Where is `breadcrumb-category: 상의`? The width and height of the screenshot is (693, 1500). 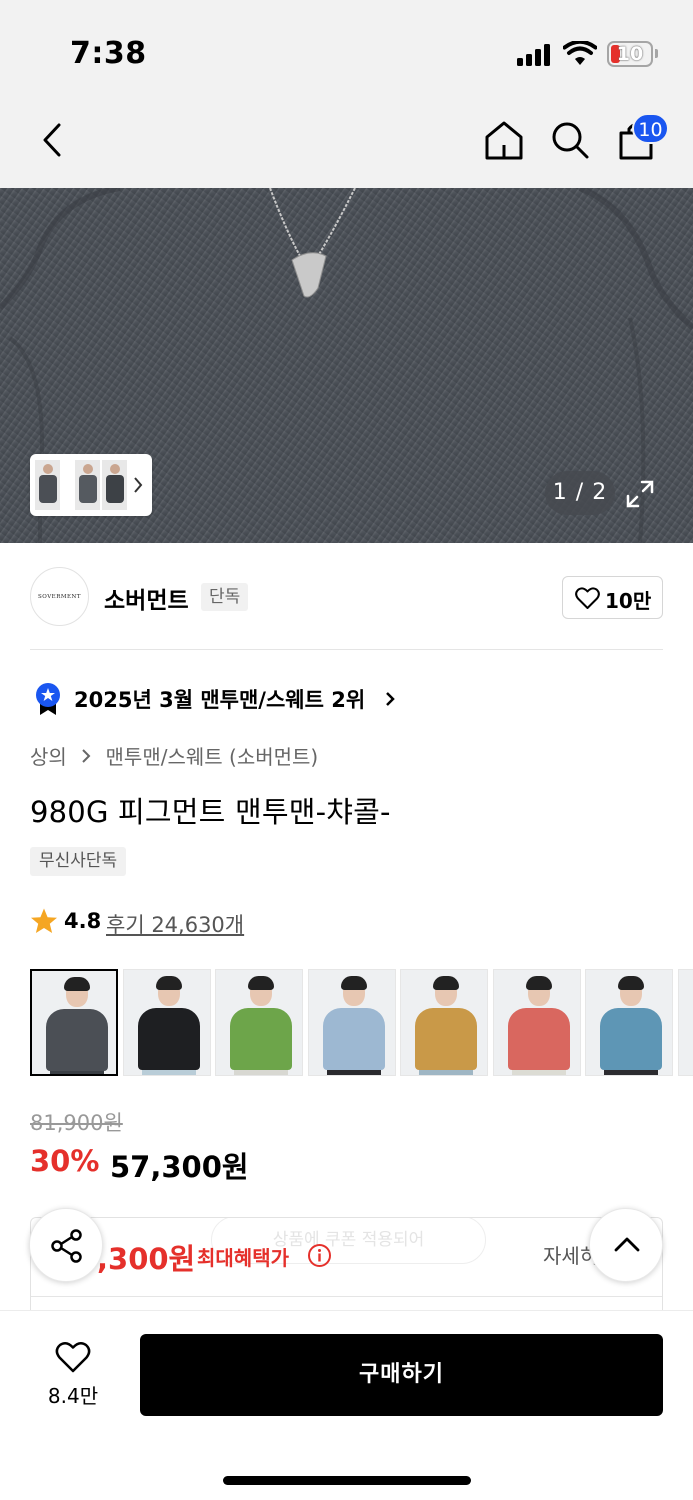 breadcrumb-category: 상의 is located at coordinates (48, 755).